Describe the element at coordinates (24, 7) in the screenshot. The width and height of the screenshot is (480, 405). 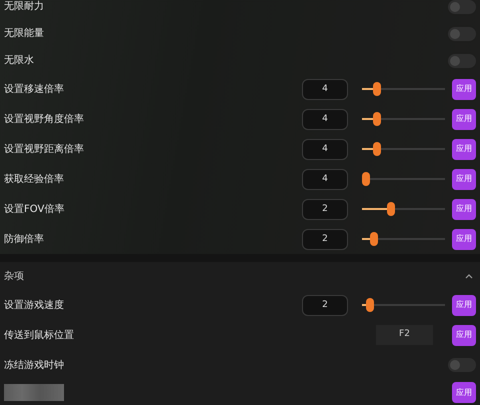
I see `setting-label: 无限耐力` at that location.